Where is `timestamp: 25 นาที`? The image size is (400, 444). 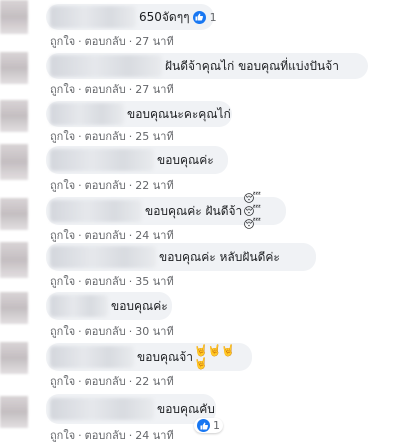
timestamp: 25 นาที is located at coordinates (154, 136).